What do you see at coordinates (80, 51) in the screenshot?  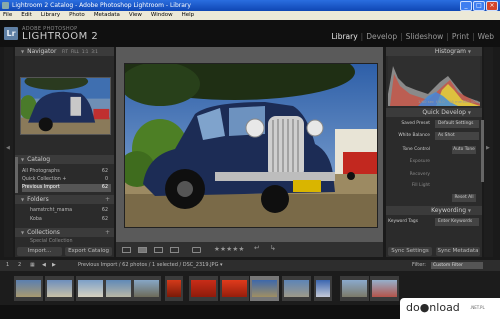 I see `navigator-zoom-options: FIT FILL 1:1 3:1` at bounding box center [80, 51].